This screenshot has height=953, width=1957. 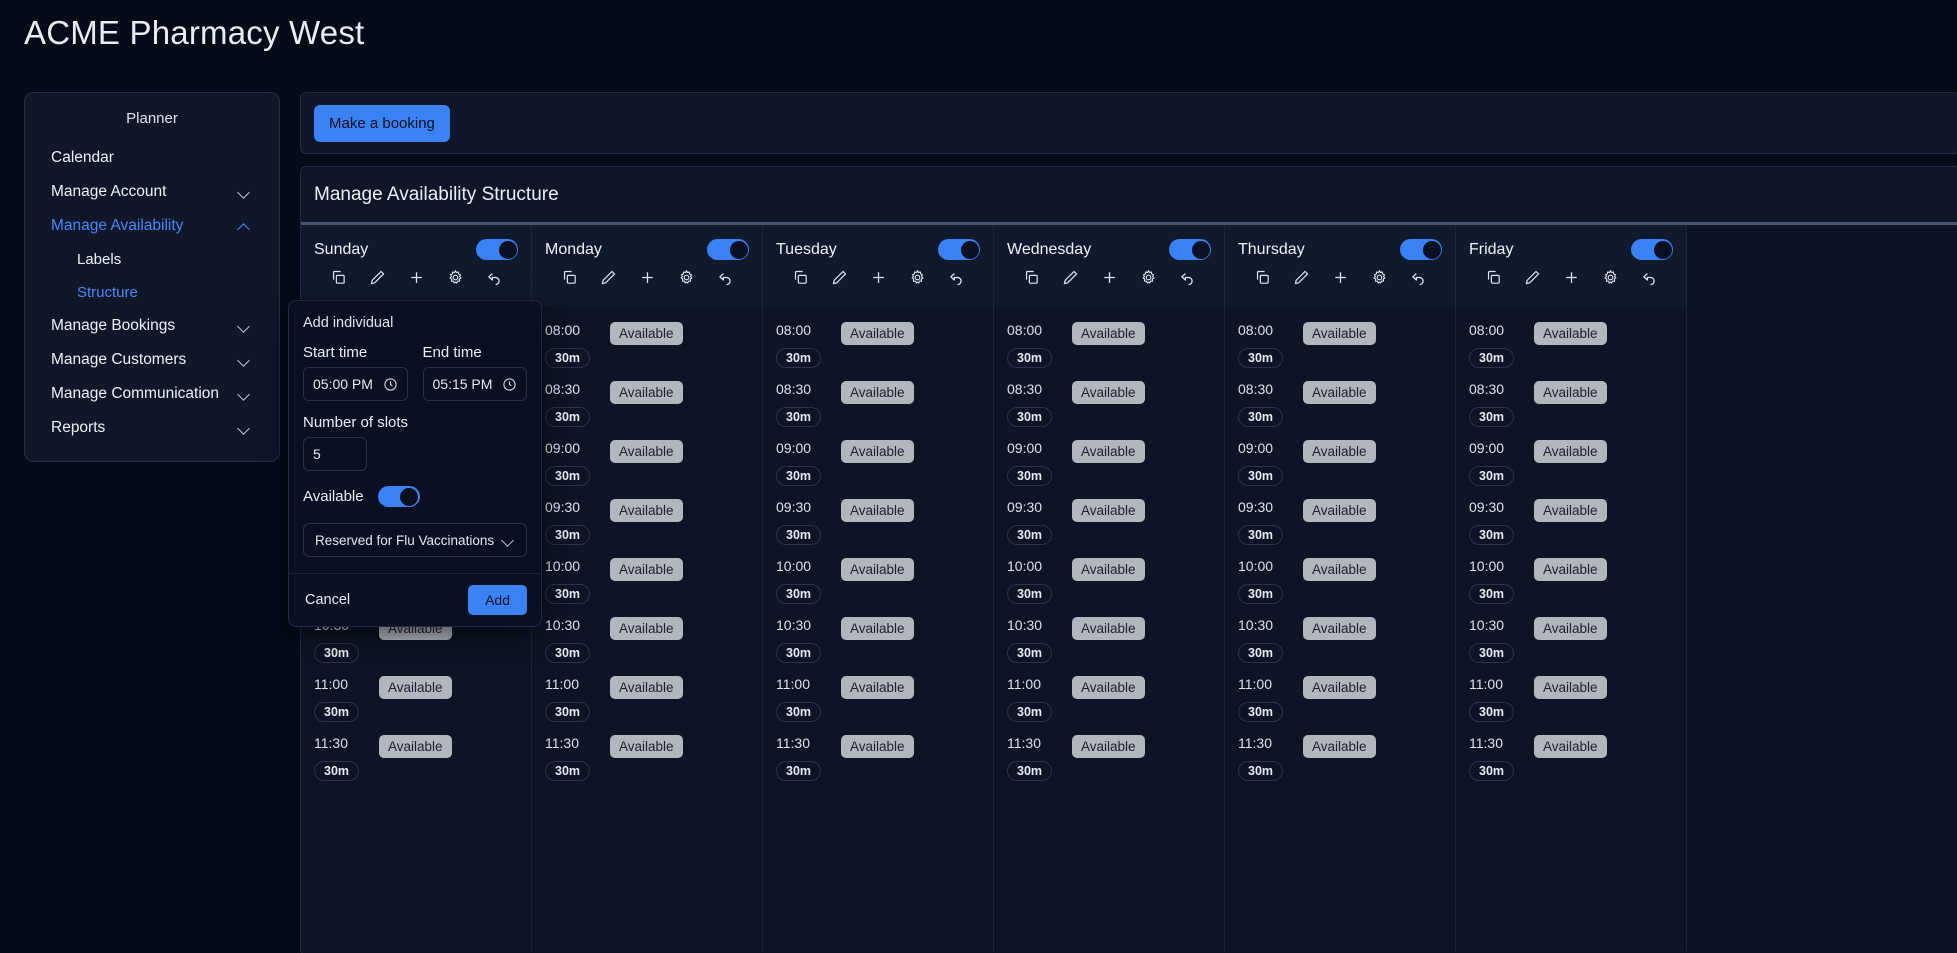 I want to click on cancel-button: Cancel, so click(x=327, y=600).